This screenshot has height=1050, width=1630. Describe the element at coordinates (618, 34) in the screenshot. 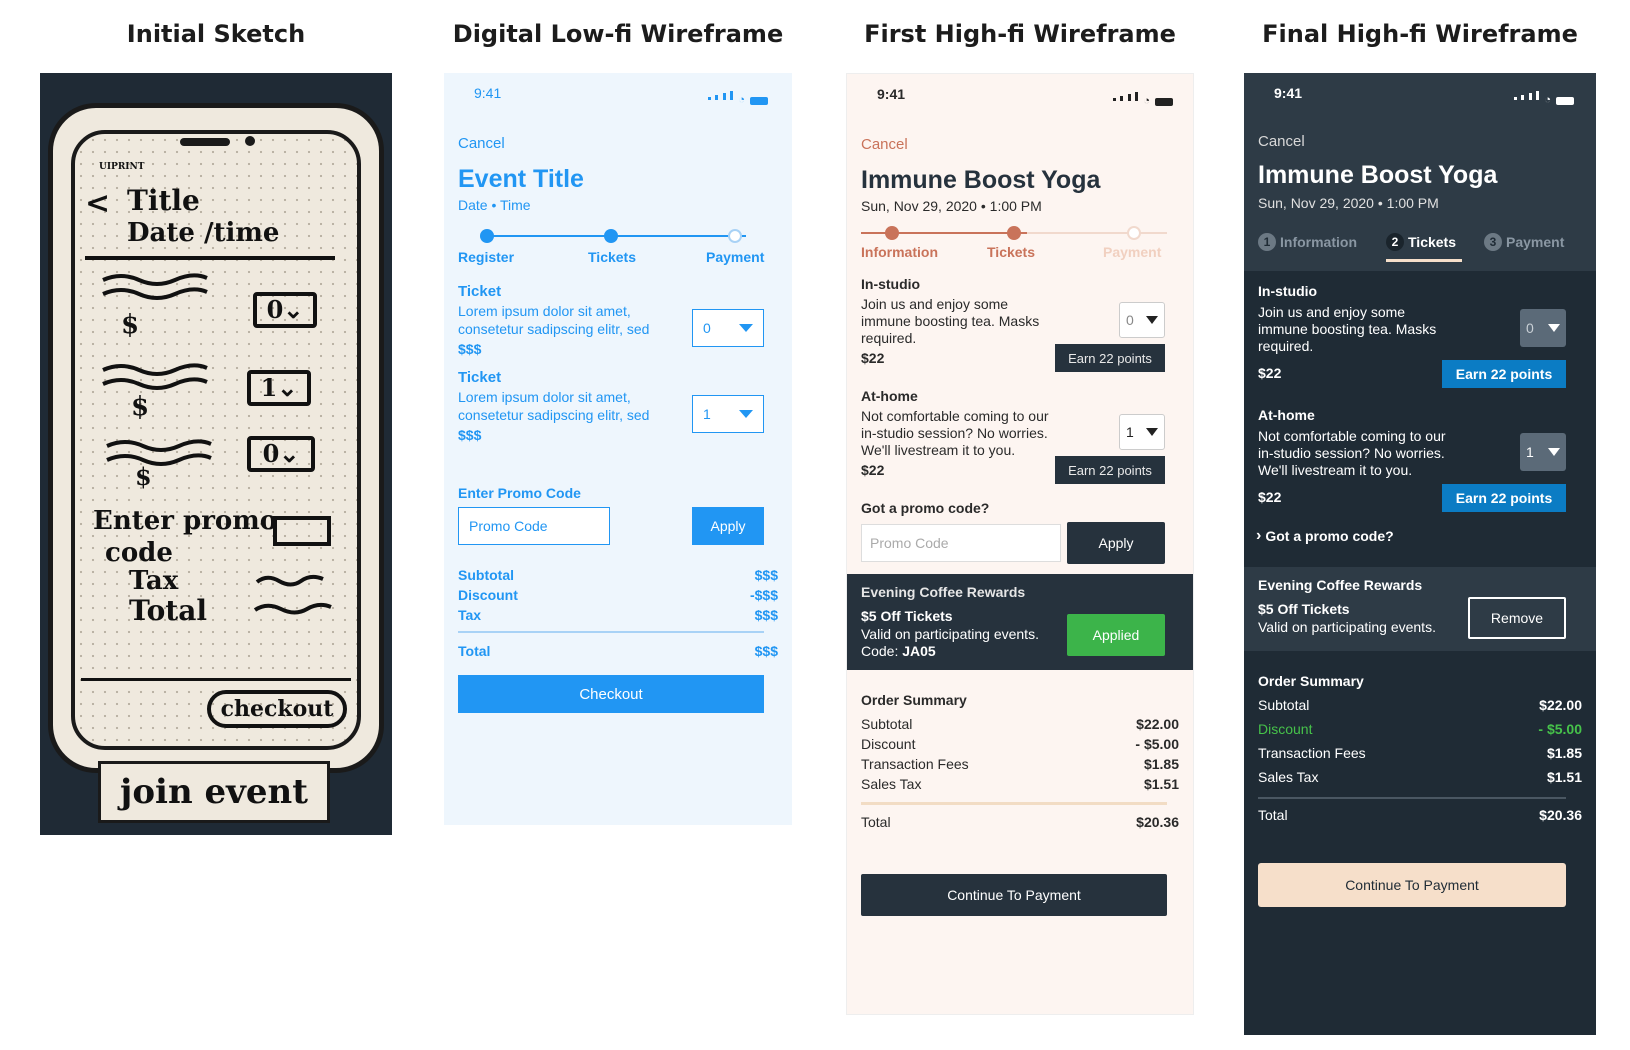

I see `heading-lofi: Digital Low-fi Wireframe` at that location.